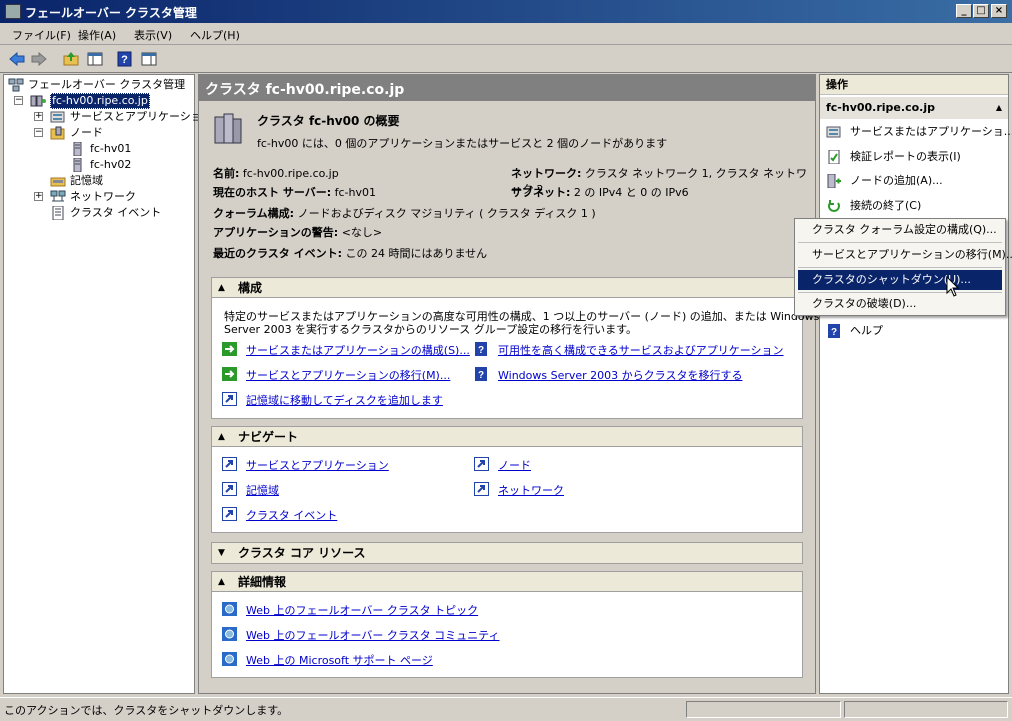  I want to click on storage-add-disk-link: 記憶域に移動してディスクを追加します, so click(344, 400).